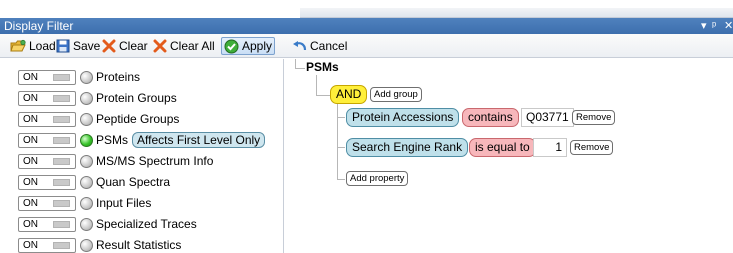 Image resolution: width=733 pixels, height=253 pixels. I want to click on property-chip: Search Engine Rank, so click(407, 147).